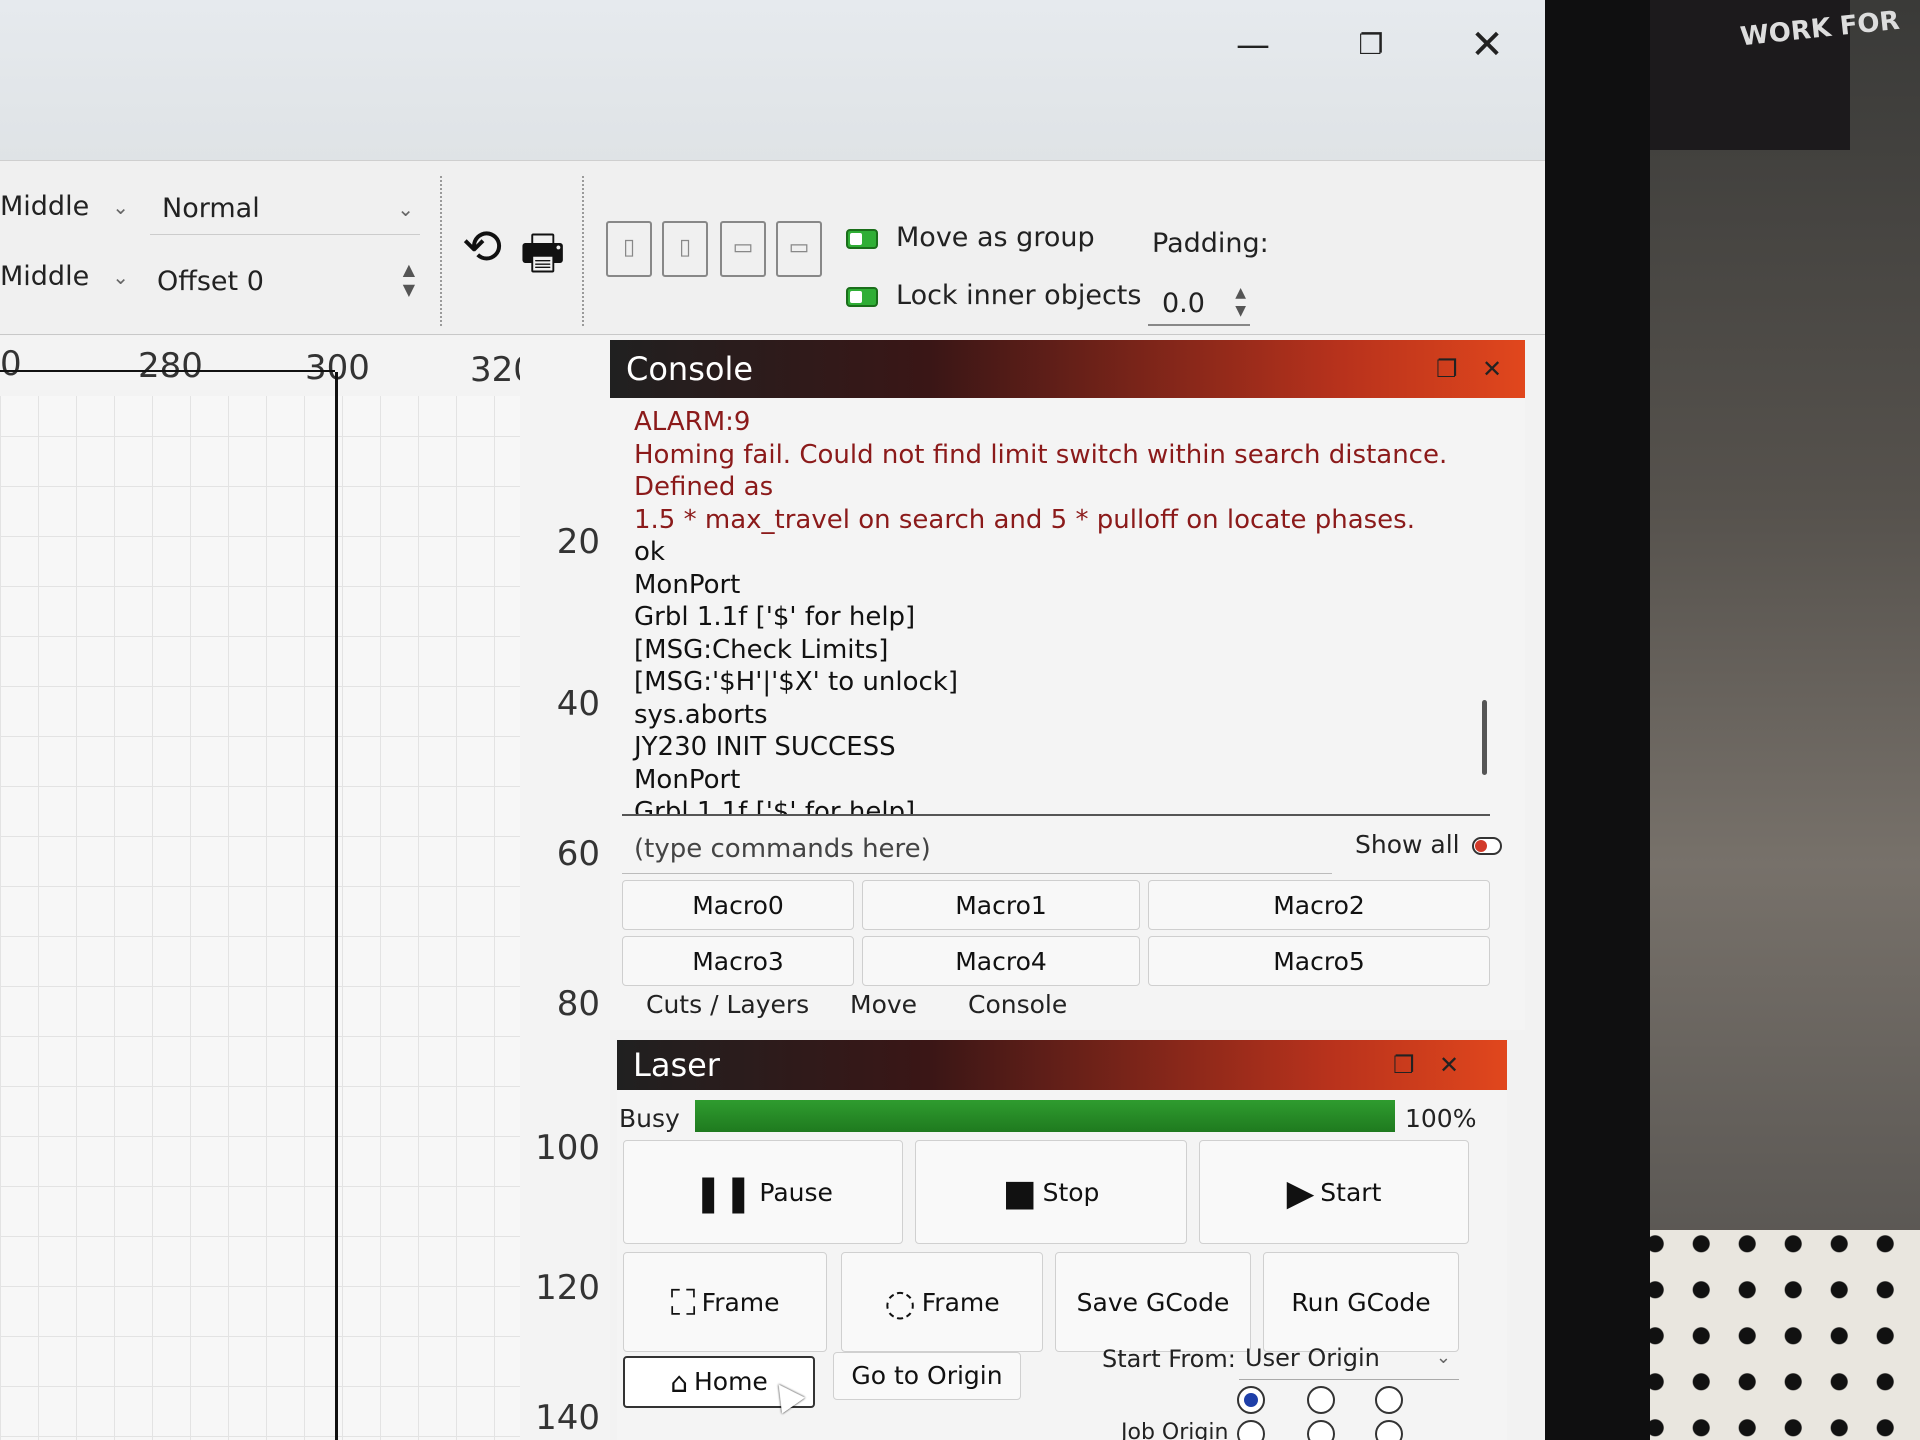  I want to click on log-line: MonPort, so click(687, 779).